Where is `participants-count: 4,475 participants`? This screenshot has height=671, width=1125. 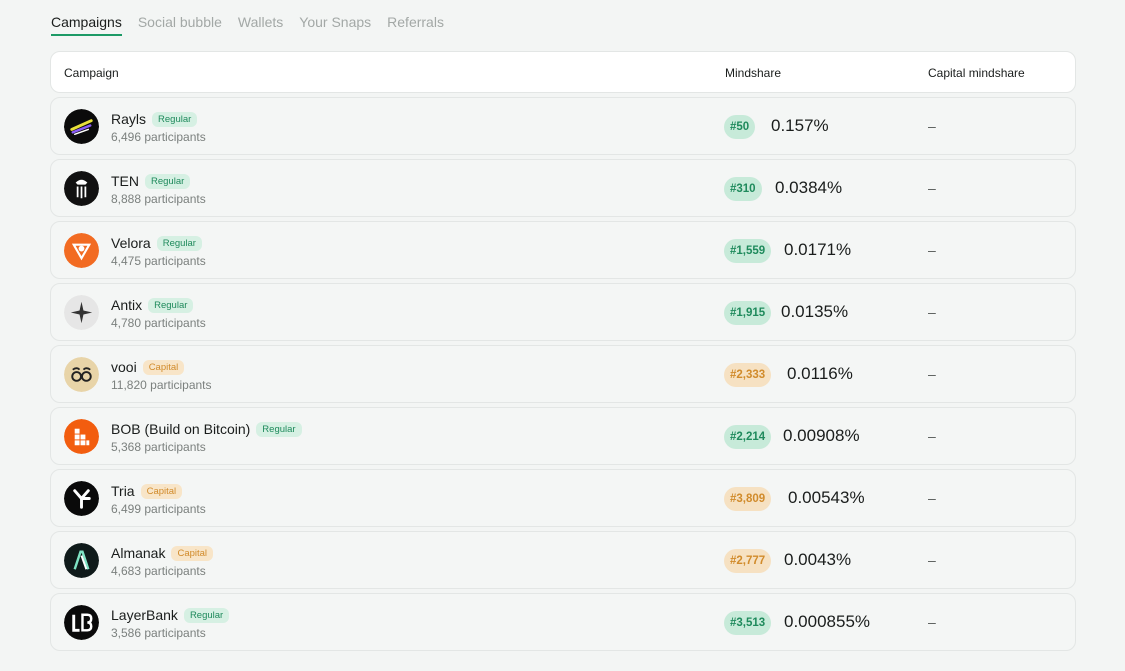
participants-count: 4,475 participants is located at coordinates (158, 261).